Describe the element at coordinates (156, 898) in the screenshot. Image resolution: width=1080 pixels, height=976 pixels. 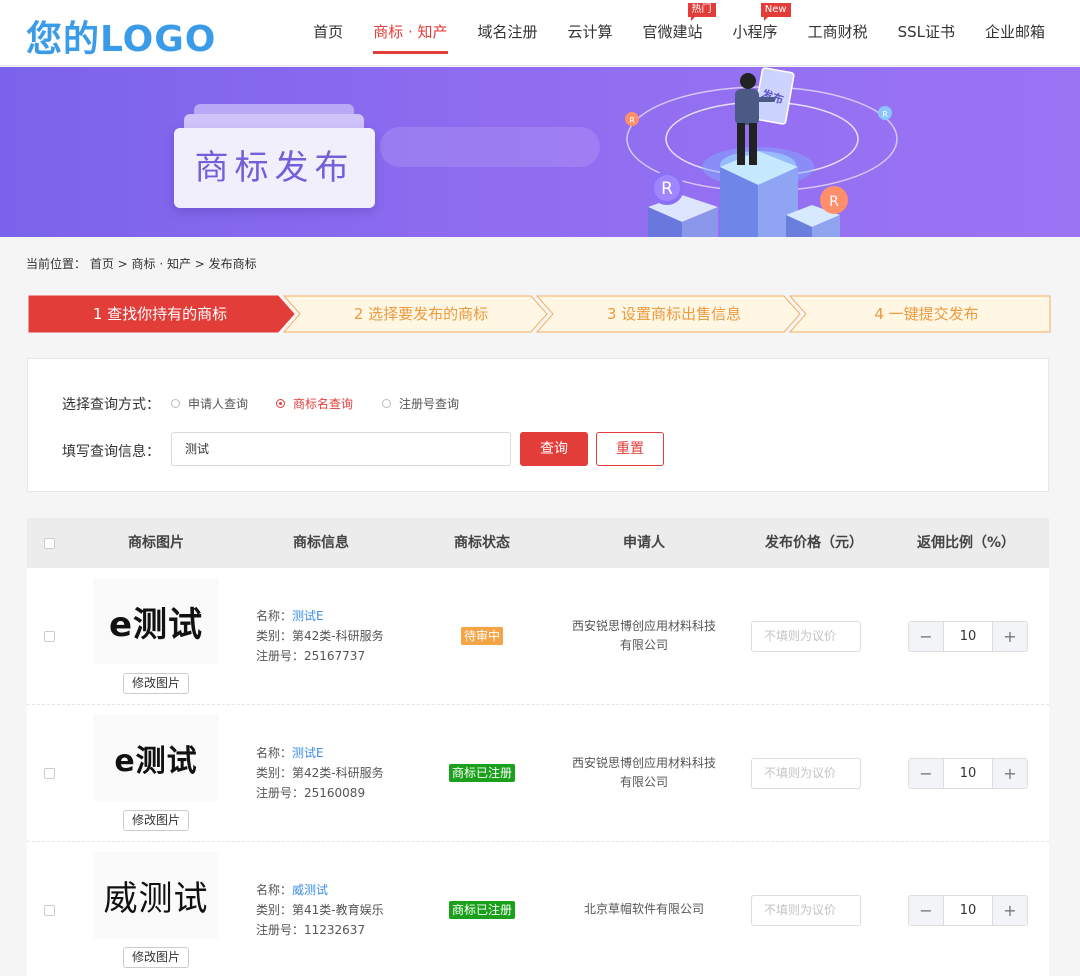
I see `trademark-logo-text: 威测试` at that location.